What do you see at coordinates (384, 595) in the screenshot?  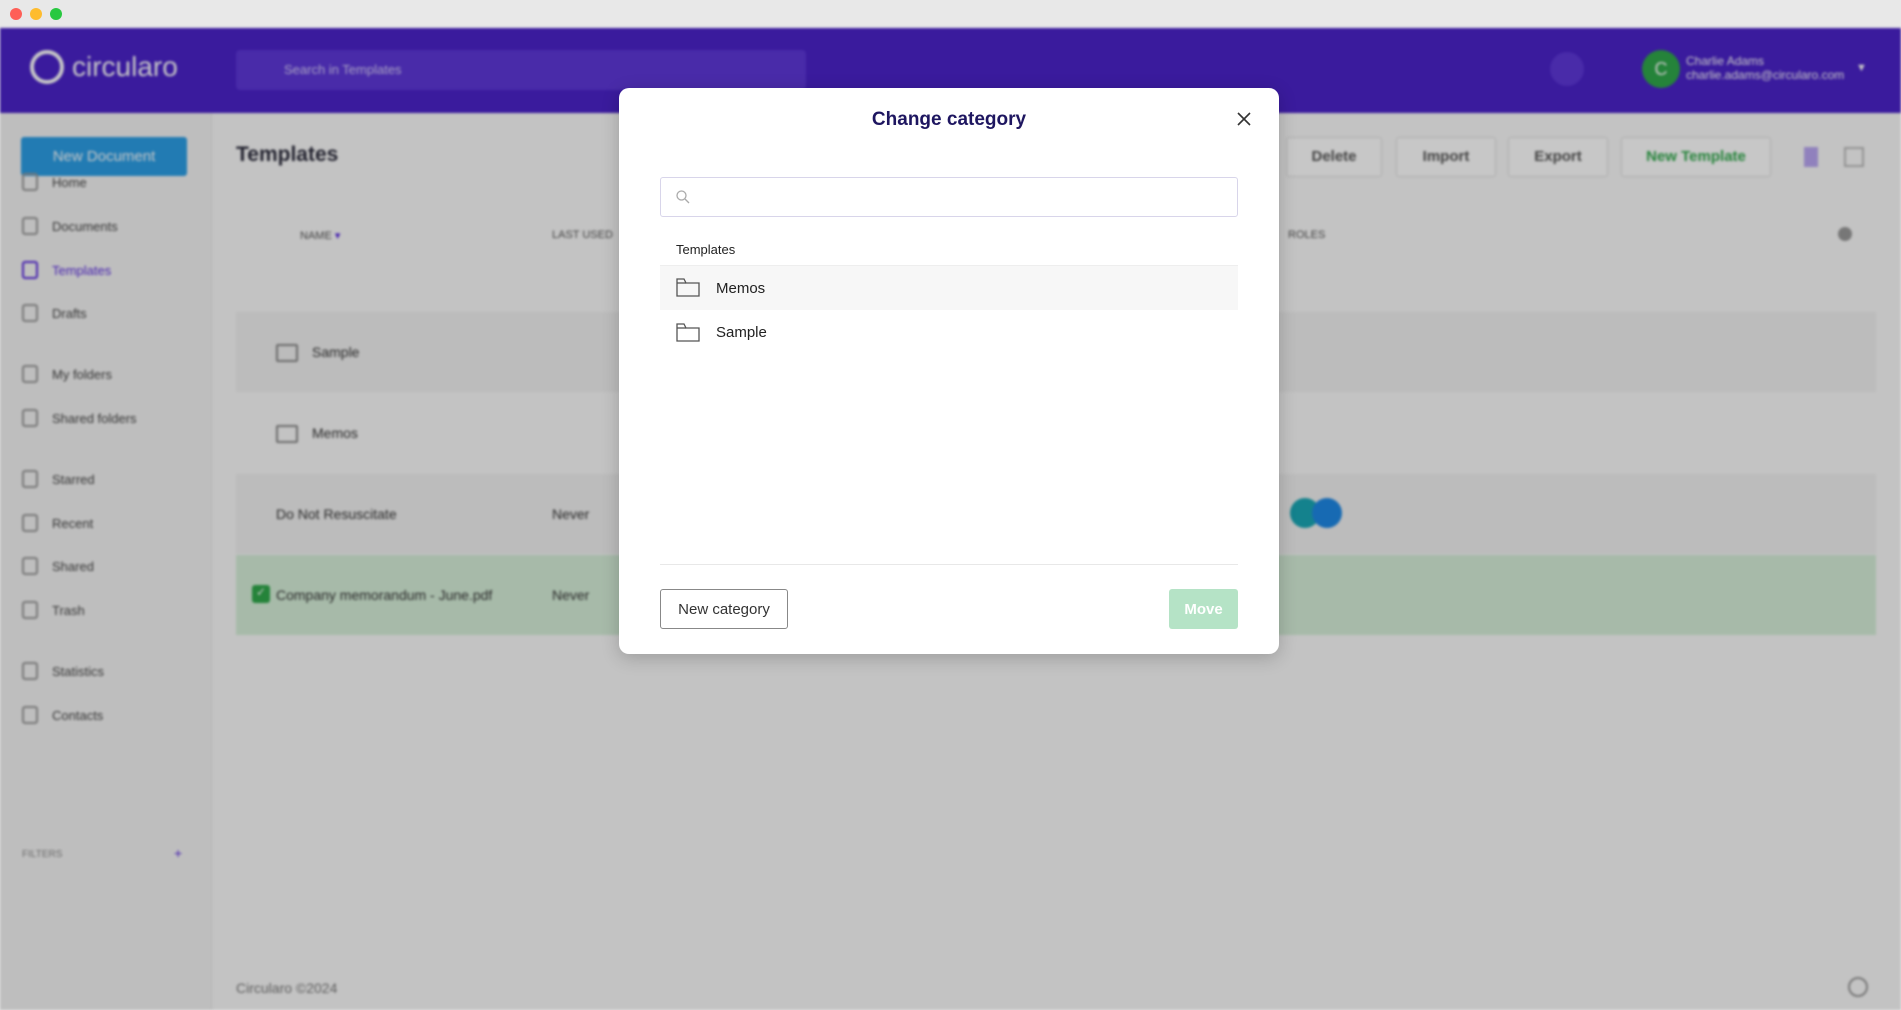 I see `row-name: Company memorandum - June.pdf` at bounding box center [384, 595].